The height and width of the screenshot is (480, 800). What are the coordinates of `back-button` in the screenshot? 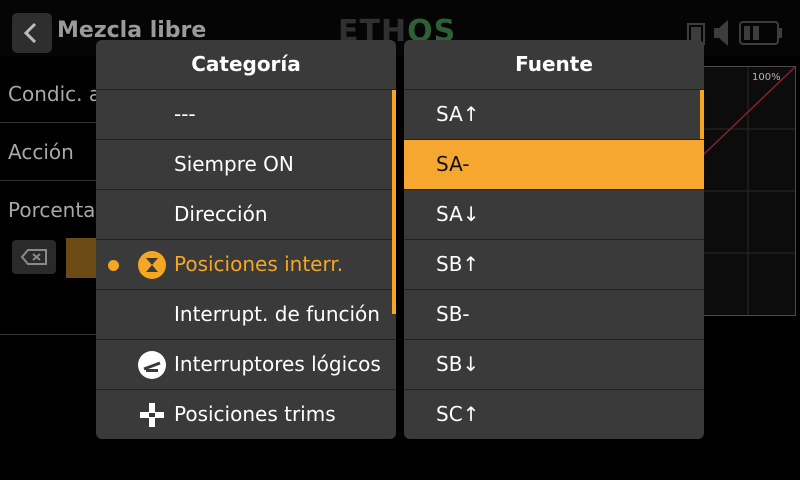 It's located at (32, 33).